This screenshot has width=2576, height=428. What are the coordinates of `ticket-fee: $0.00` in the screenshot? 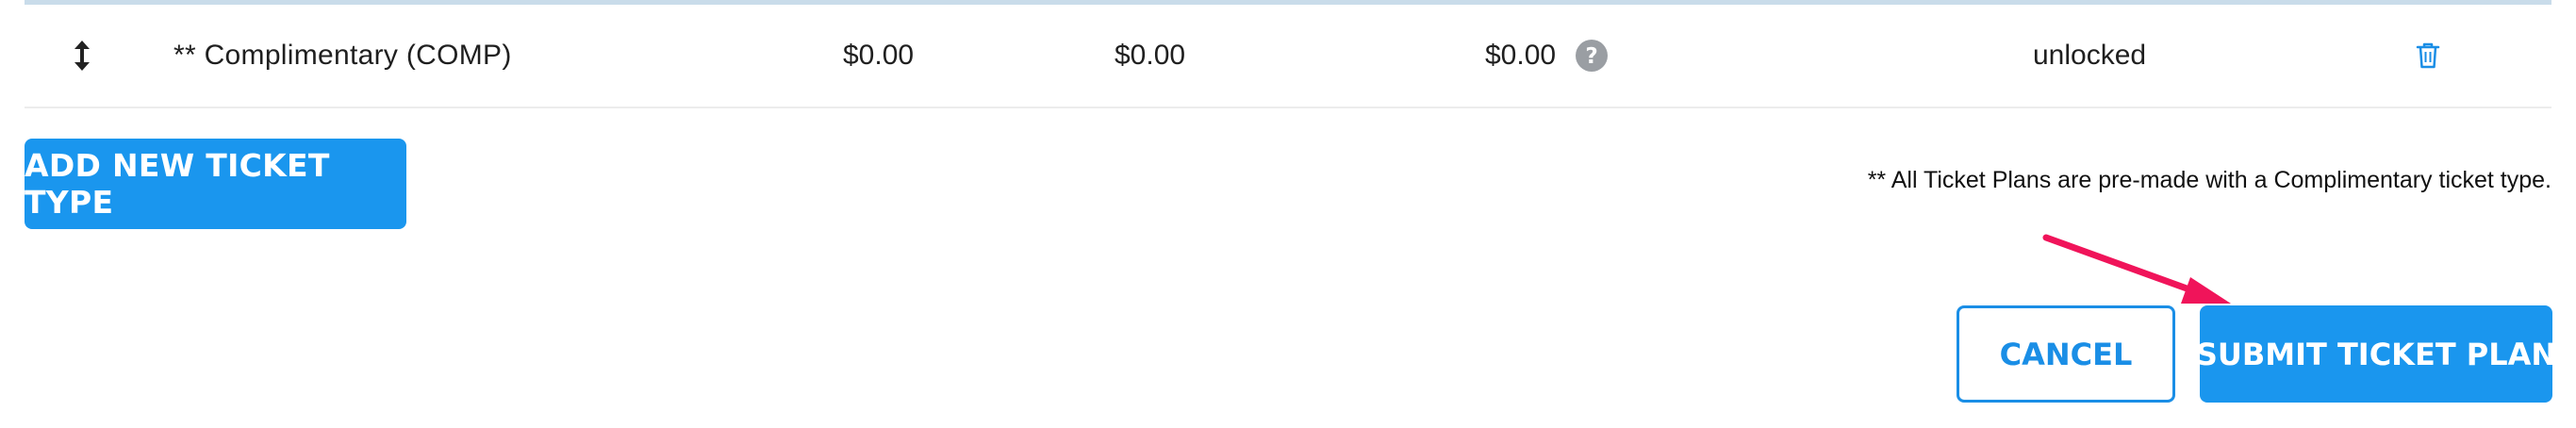 It's located at (1150, 55).